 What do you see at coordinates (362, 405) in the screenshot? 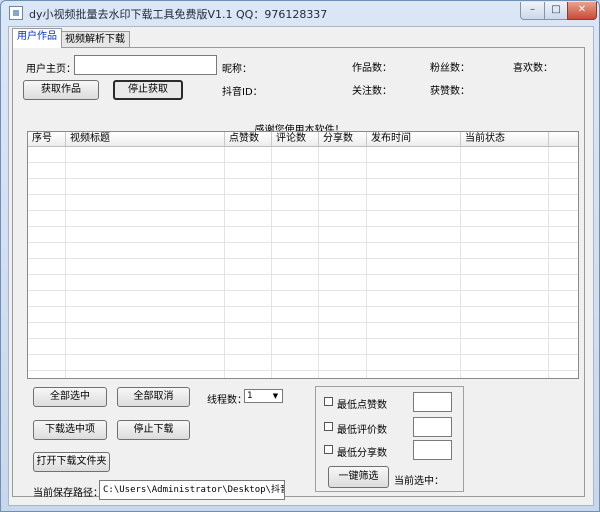
I see `min-likes-label: 最低点赞数` at bounding box center [362, 405].